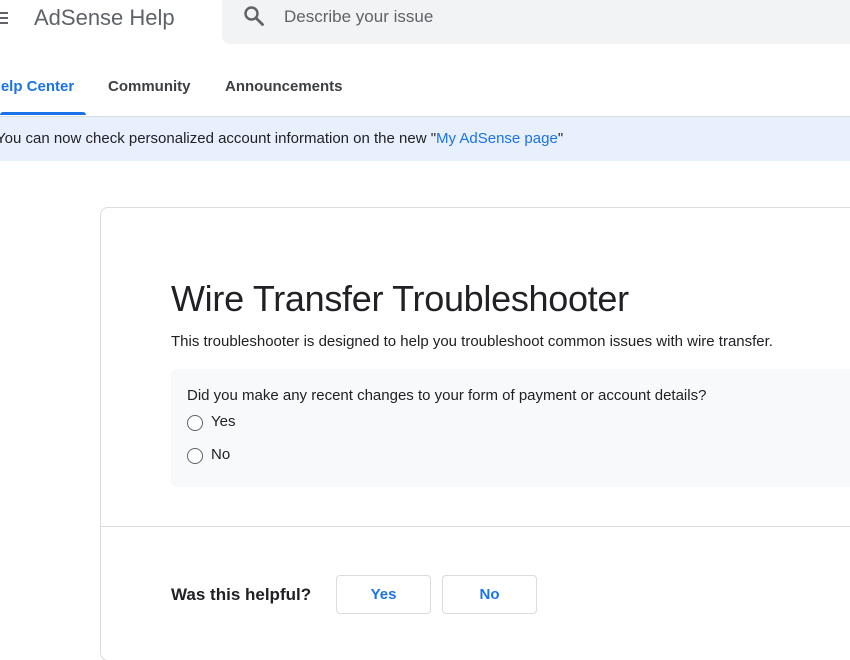  Describe the element at coordinates (383, 594) in the screenshot. I see `helpful-yes-button: Yes` at that location.